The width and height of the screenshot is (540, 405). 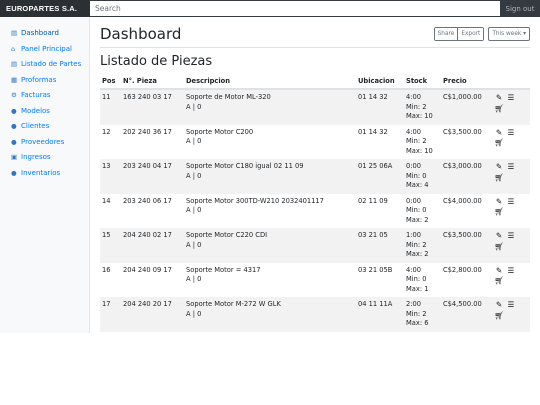 What do you see at coordinates (466, 280) in the screenshot?
I see `cell-price: C$2,800.00` at bounding box center [466, 280].